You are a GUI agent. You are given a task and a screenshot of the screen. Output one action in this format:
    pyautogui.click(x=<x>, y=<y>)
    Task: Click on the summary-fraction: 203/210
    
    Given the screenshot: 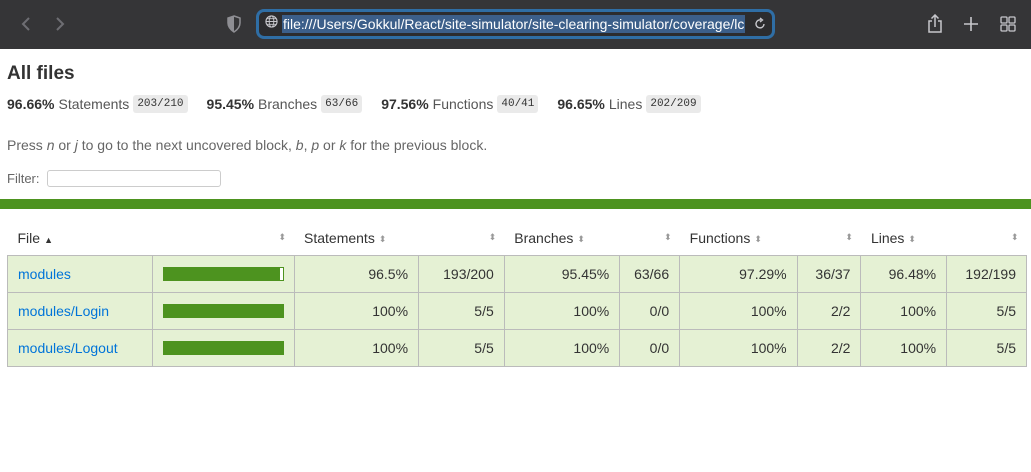 What is the action you would take?
    pyautogui.click(x=160, y=104)
    